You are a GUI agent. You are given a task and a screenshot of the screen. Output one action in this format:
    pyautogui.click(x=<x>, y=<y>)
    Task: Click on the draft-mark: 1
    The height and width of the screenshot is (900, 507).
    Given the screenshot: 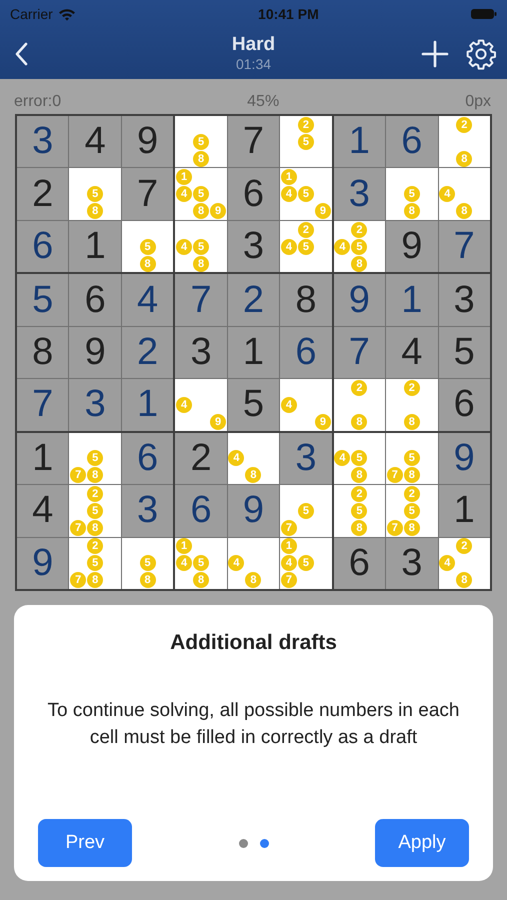 What is the action you would take?
    pyautogui.click(x=184, y=546)
    